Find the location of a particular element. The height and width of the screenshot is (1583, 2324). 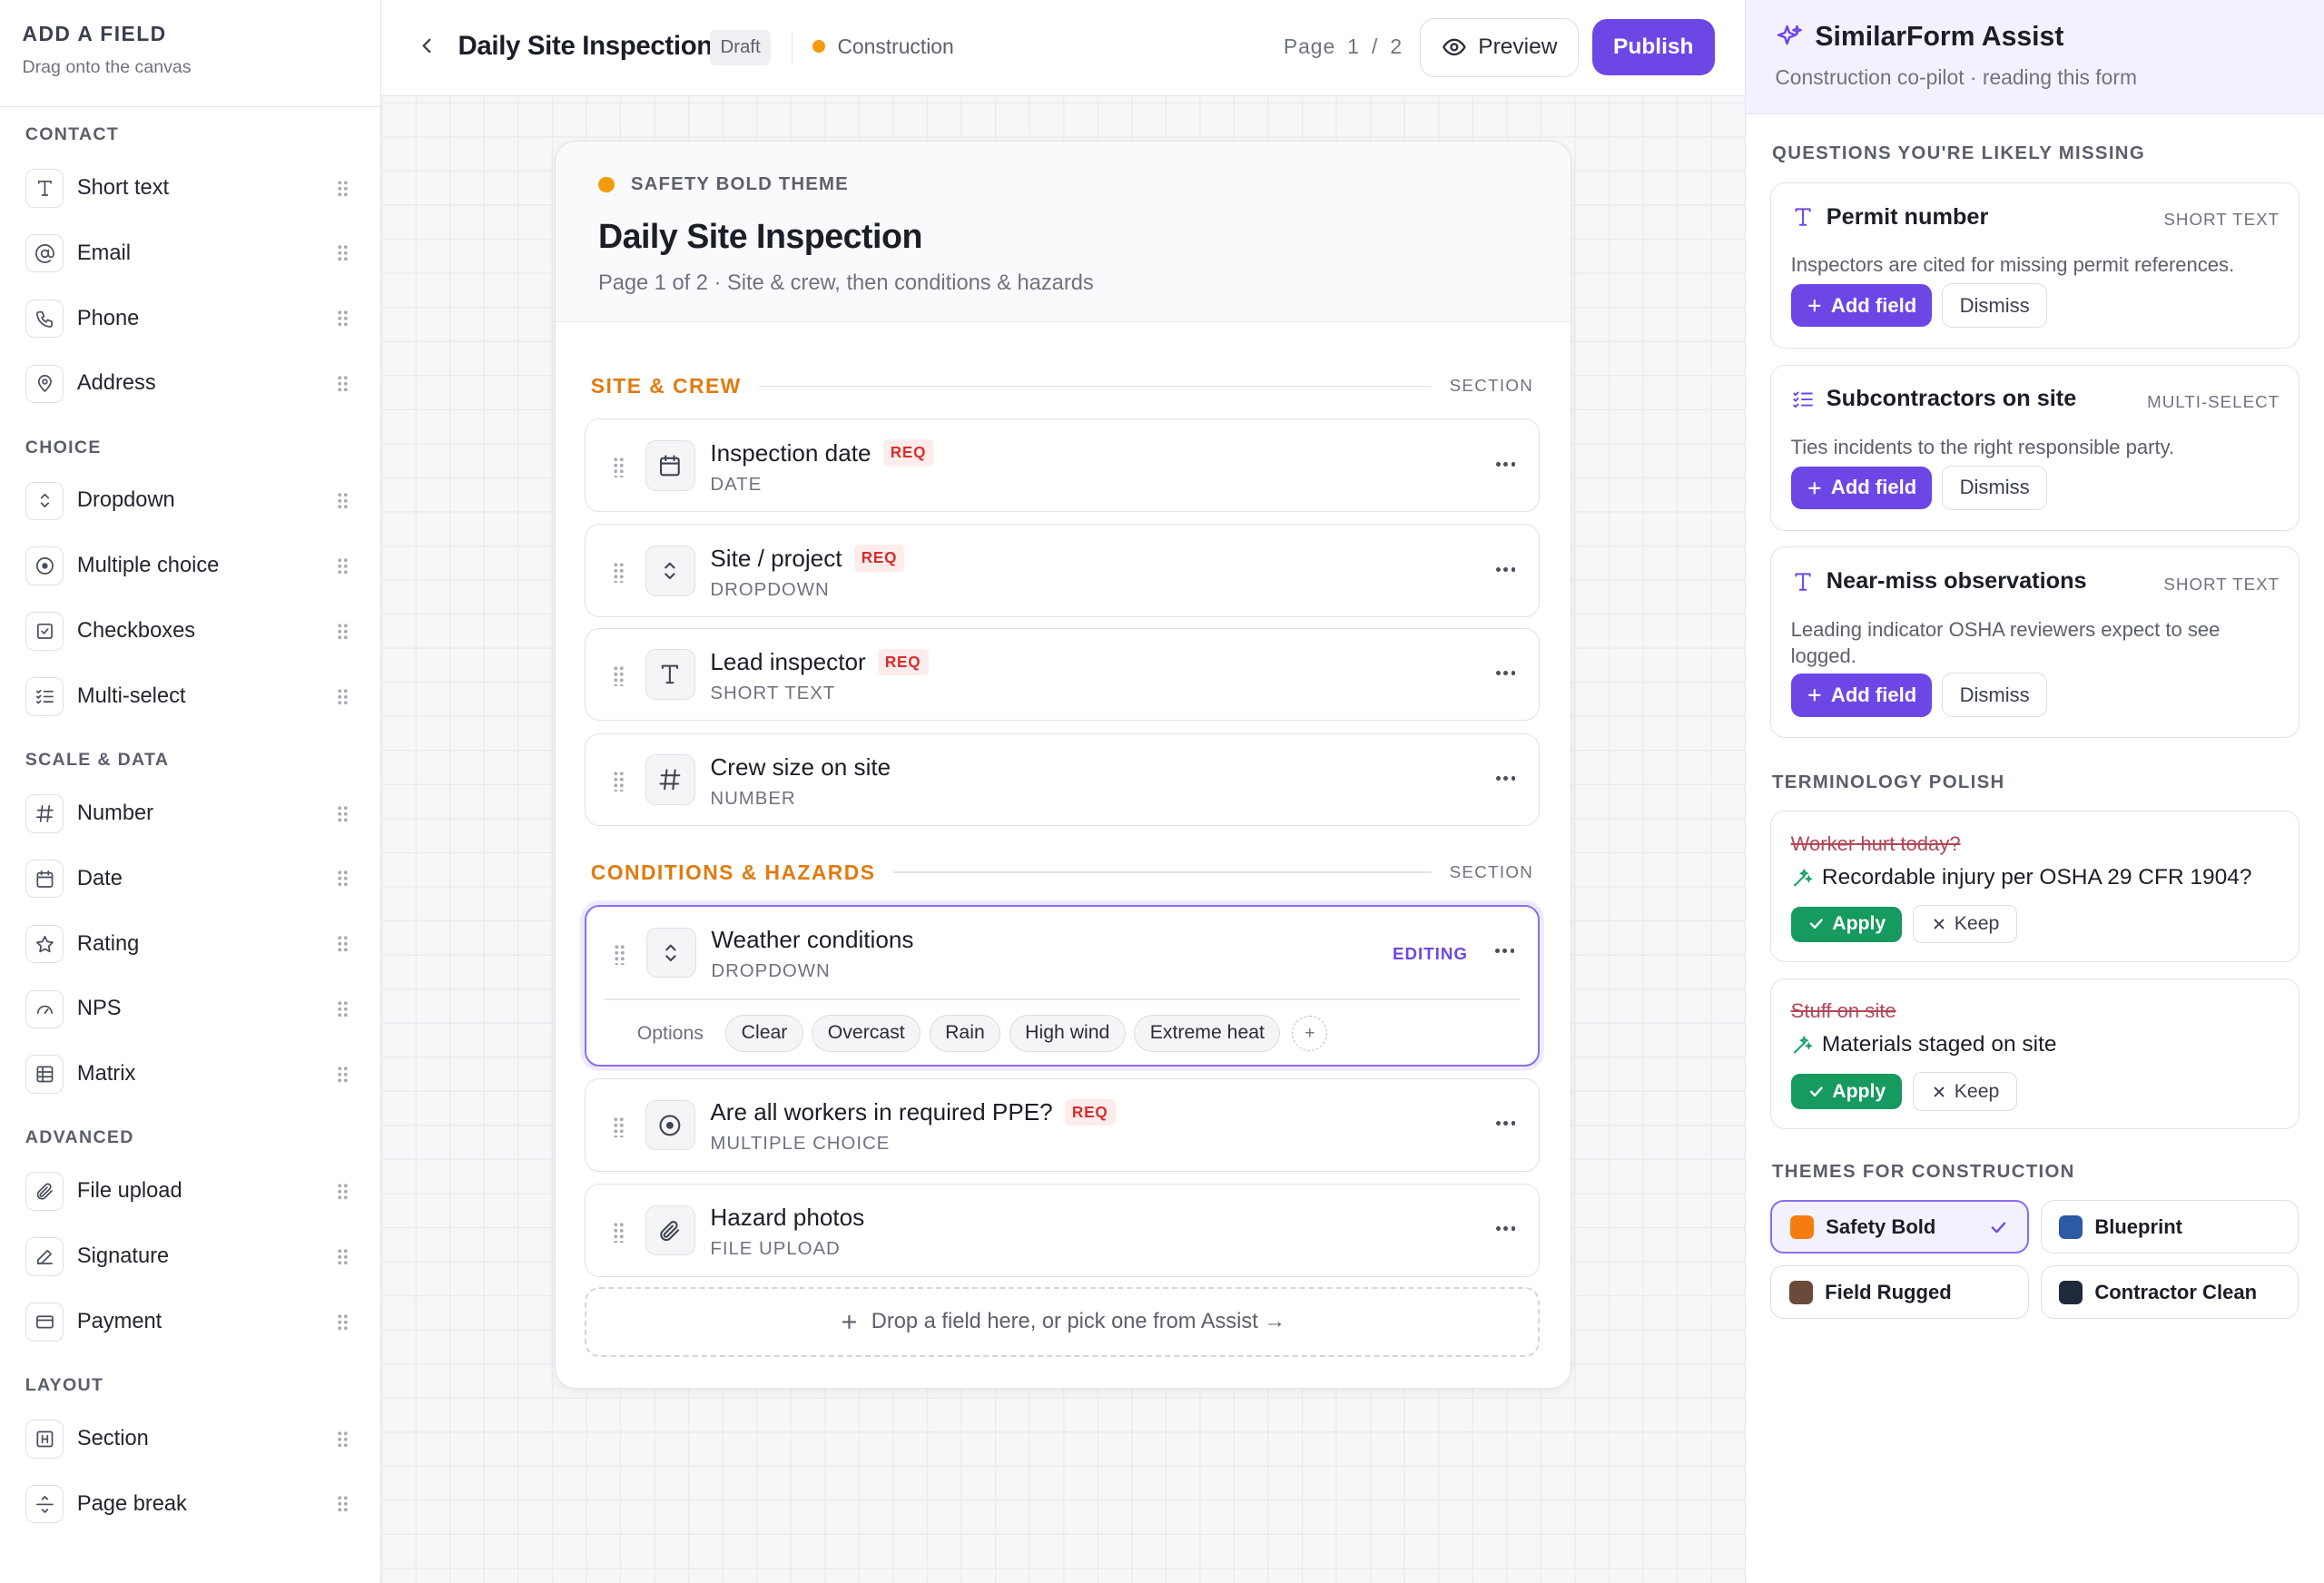

option-chip: Clear is located at coordinates (764, 1033).